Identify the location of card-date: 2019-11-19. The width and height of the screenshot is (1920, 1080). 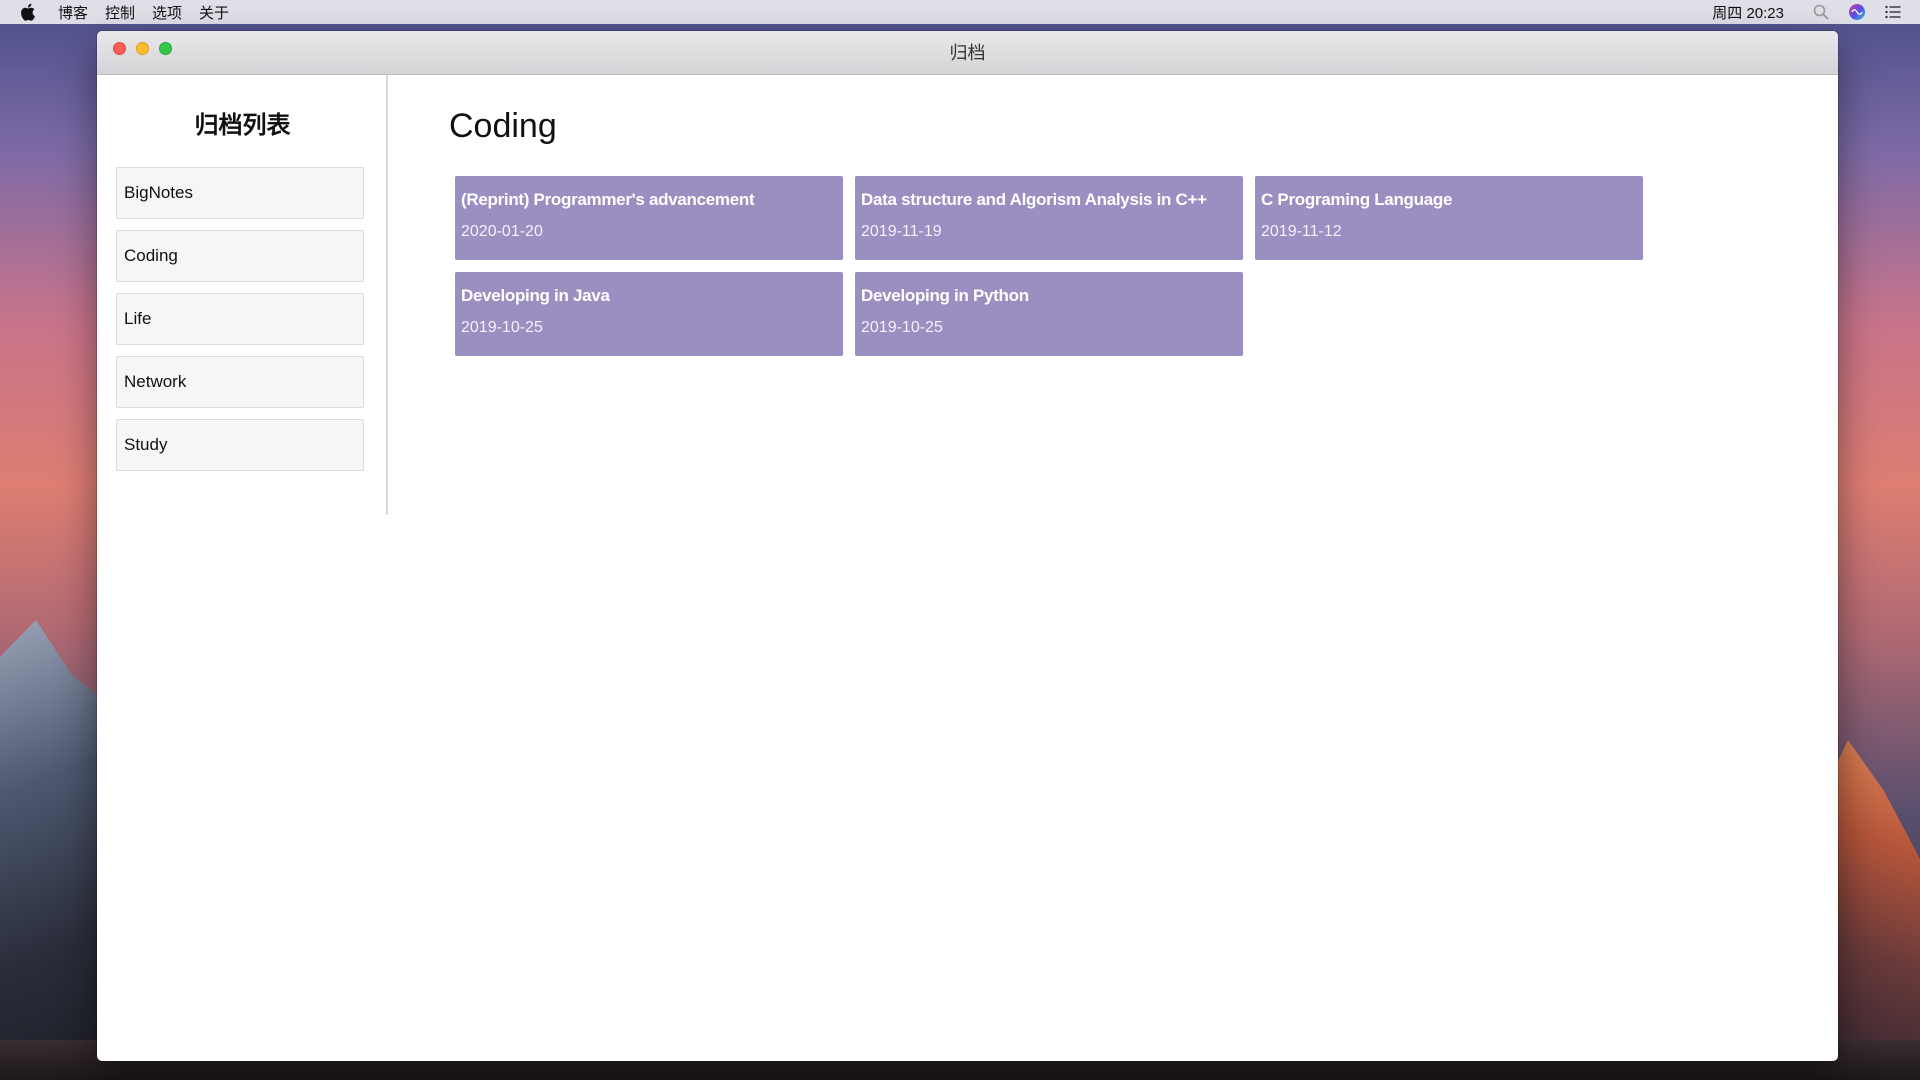
(901, 231).